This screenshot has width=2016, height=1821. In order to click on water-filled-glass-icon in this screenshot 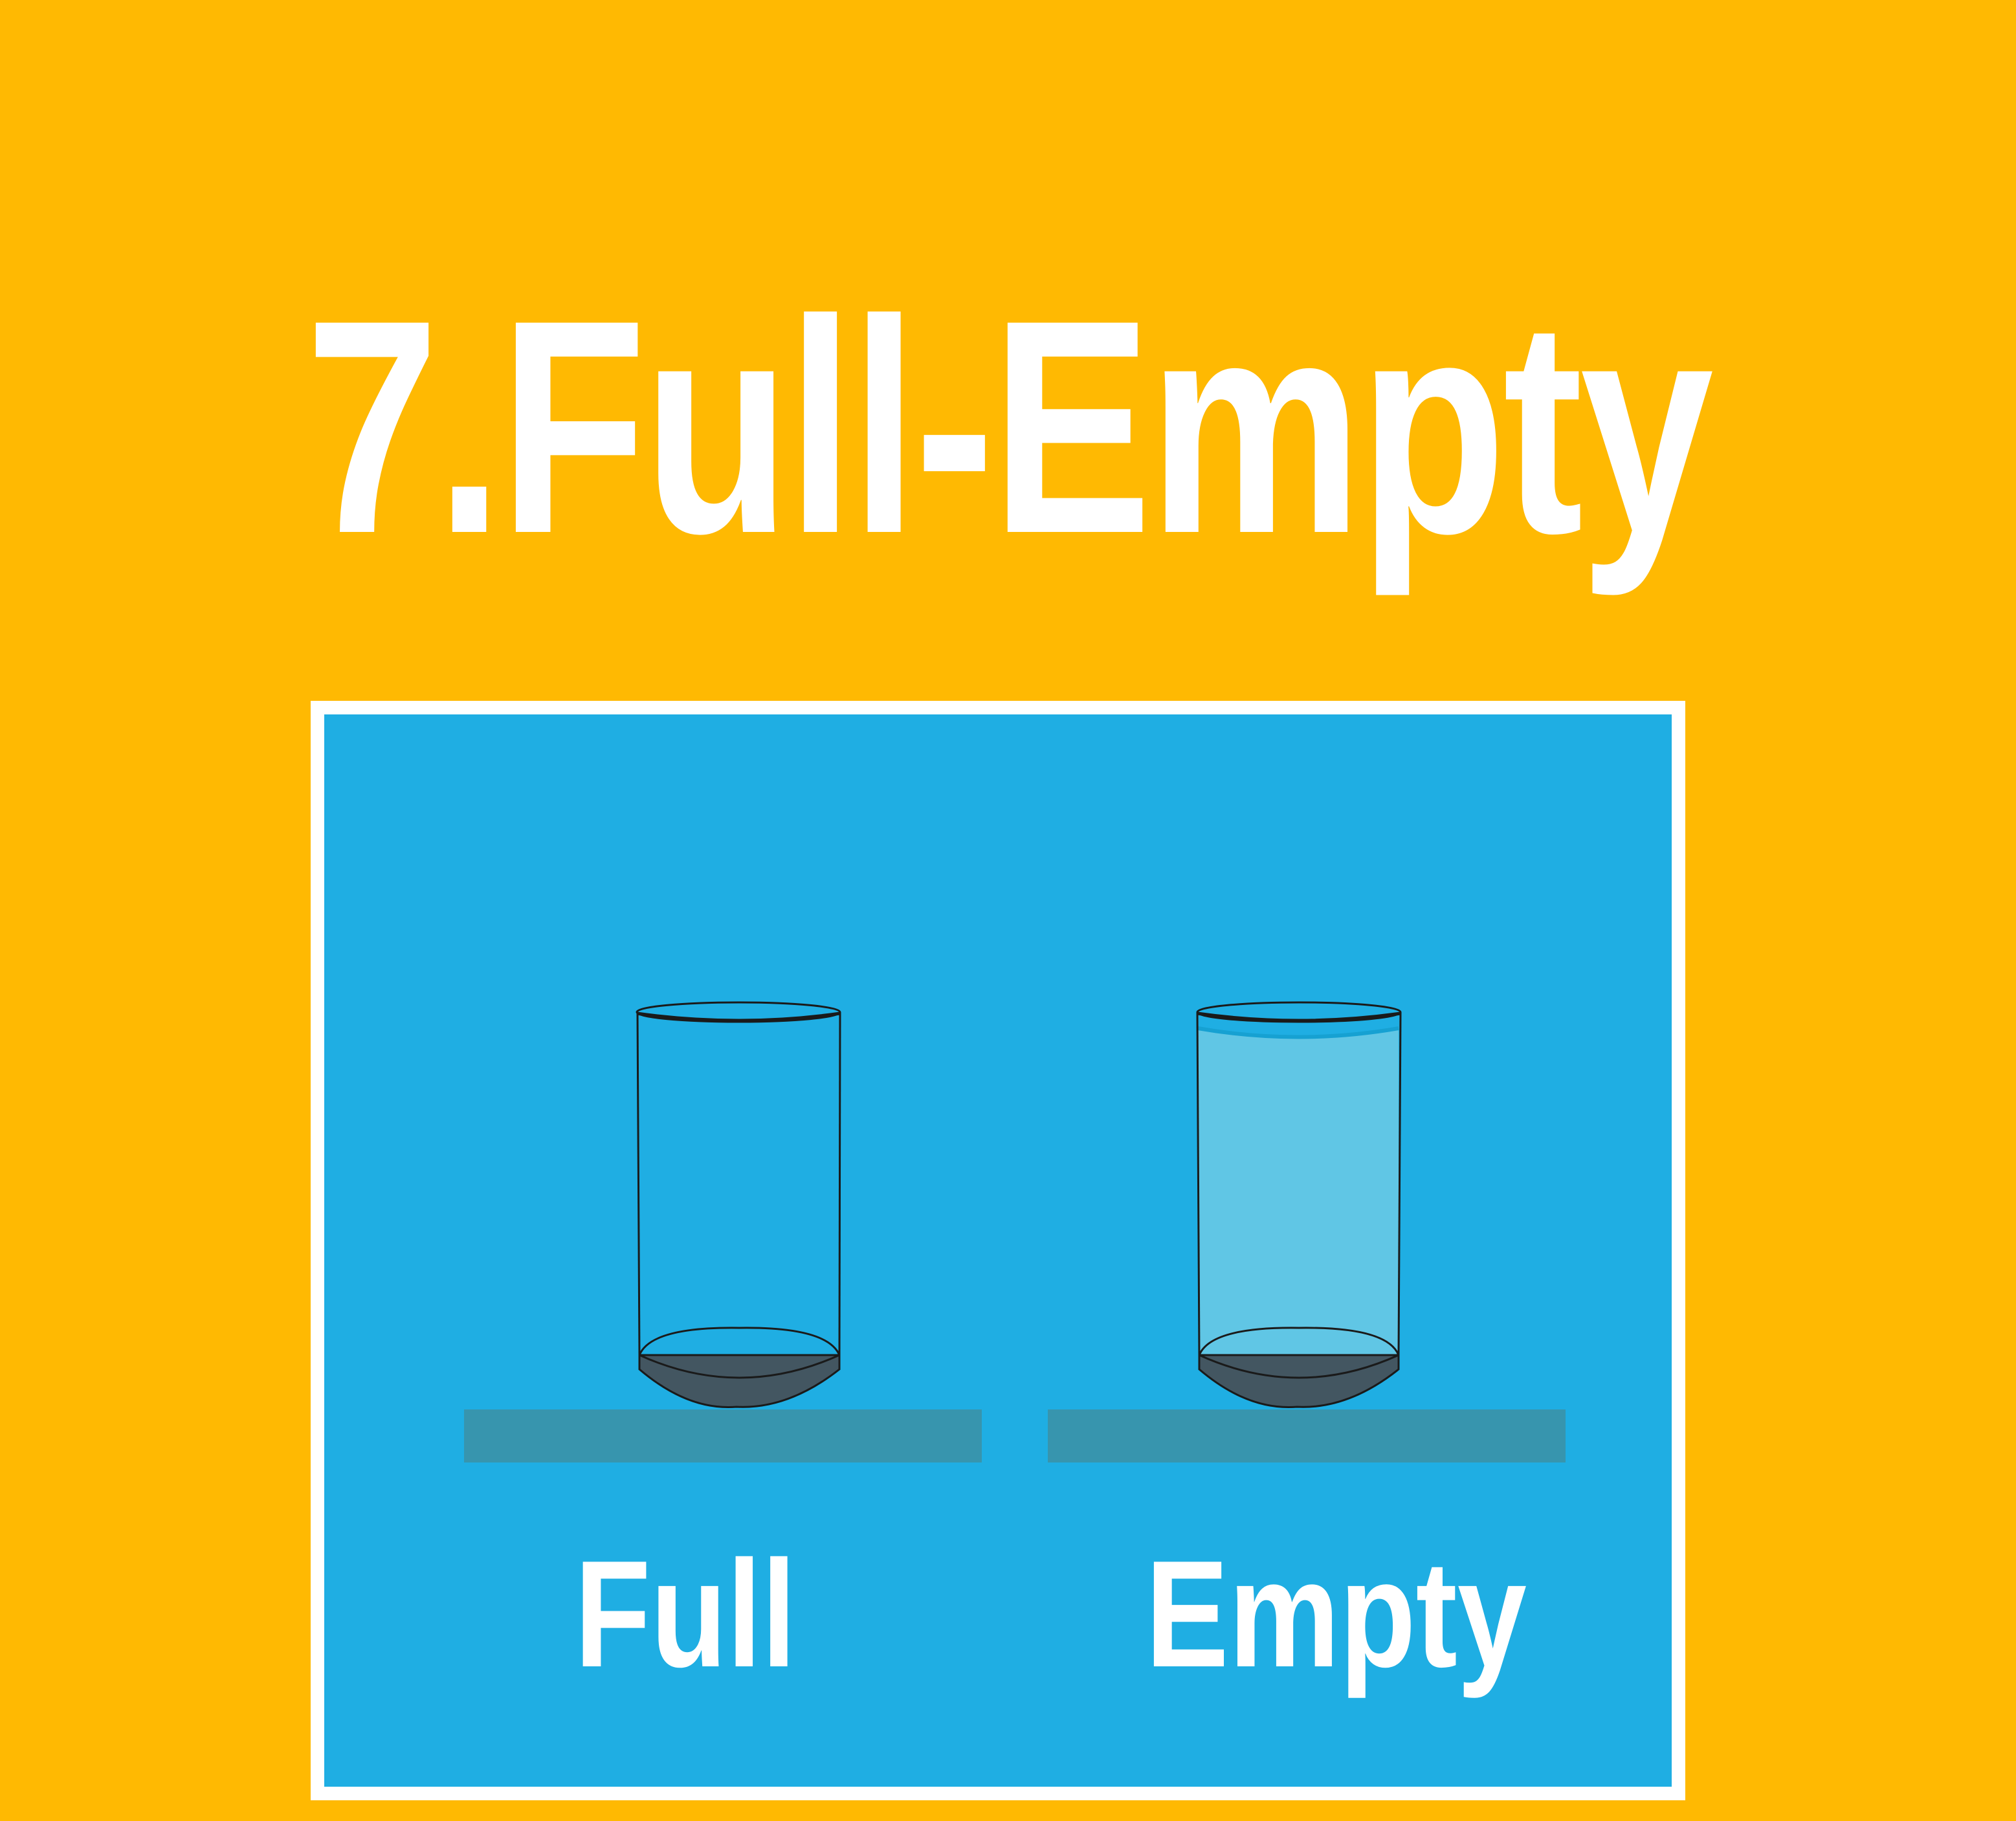, I will do `click(1299, 1204)`.